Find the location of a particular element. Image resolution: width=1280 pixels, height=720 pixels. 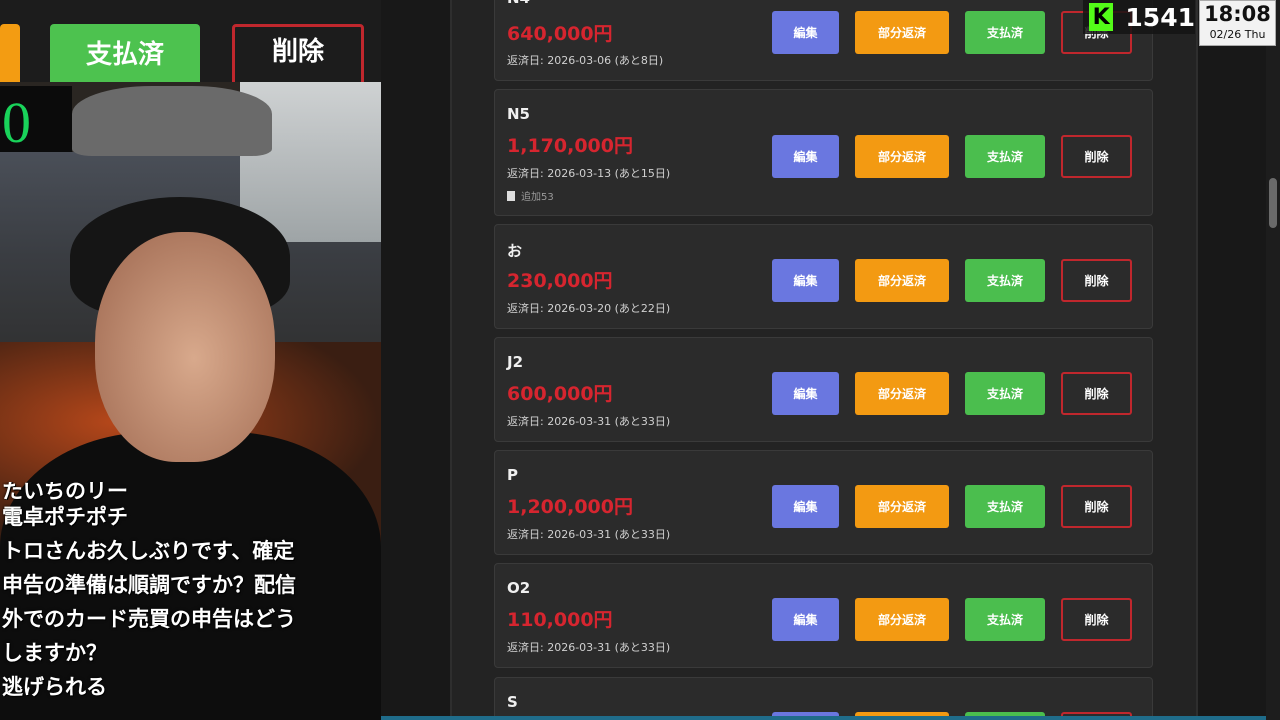

loan-name: S is located at coordinates (512, 702).